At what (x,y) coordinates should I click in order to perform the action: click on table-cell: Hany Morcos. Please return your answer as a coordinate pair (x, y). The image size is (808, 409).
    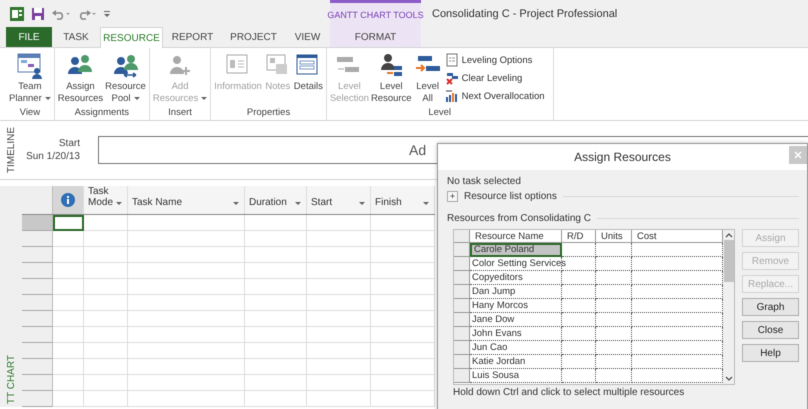
    Looking at the image, I should click on (516, 306).